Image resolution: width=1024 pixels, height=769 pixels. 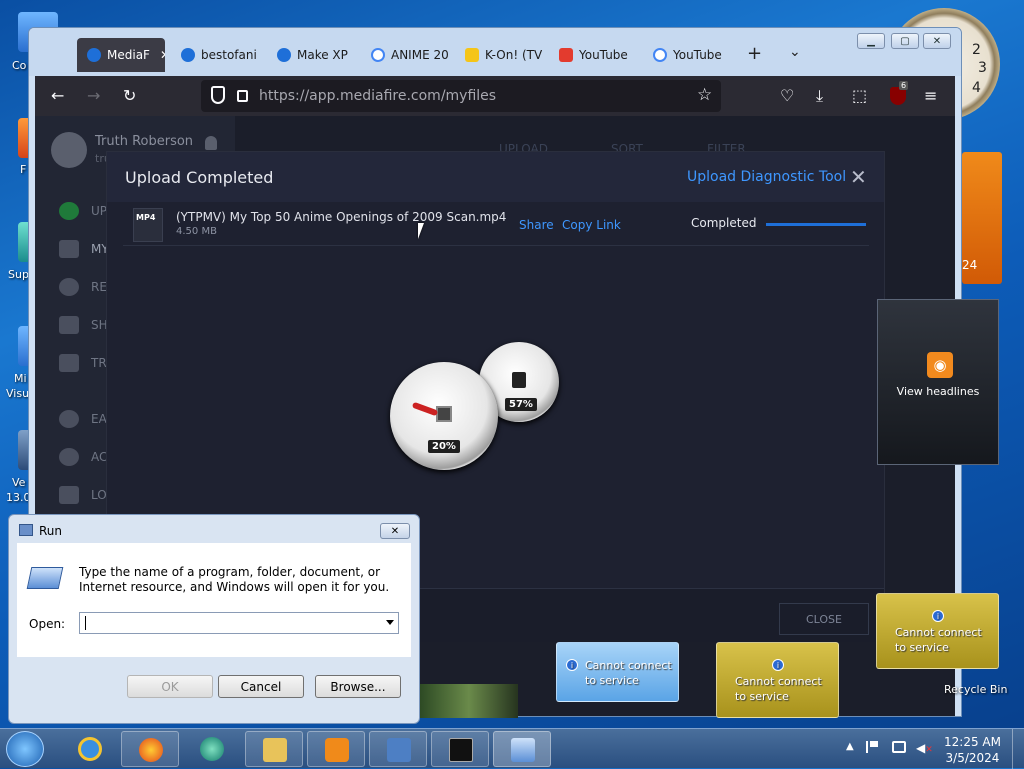 What do you see at coordinates (69, 150) in the screenshot?
I see `avatar` at bounding box center [69, 150].